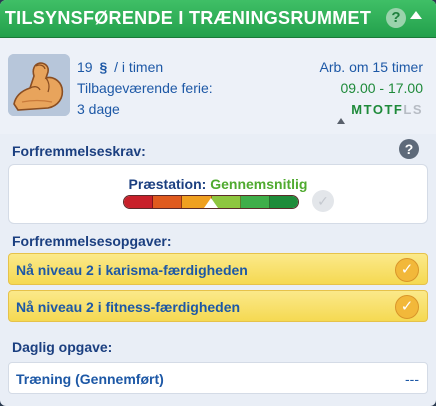  What do you see at coordinates (92, 241) in the screenshot?
I see `tasks-heading: Forfremmelsesopgaver:` at bounding box center [92, 241].